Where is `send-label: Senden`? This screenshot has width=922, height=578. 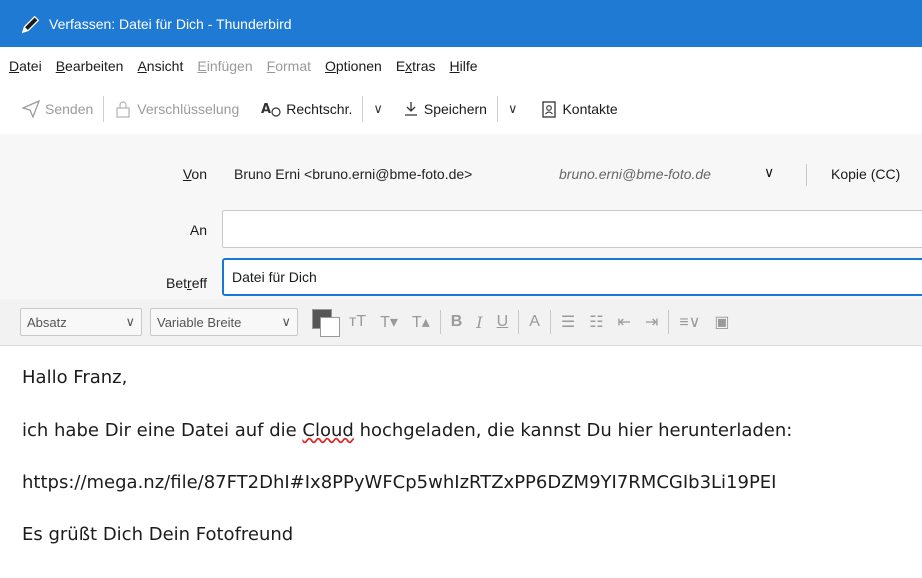
send-label: Senden is located at coordinates (69, 109).